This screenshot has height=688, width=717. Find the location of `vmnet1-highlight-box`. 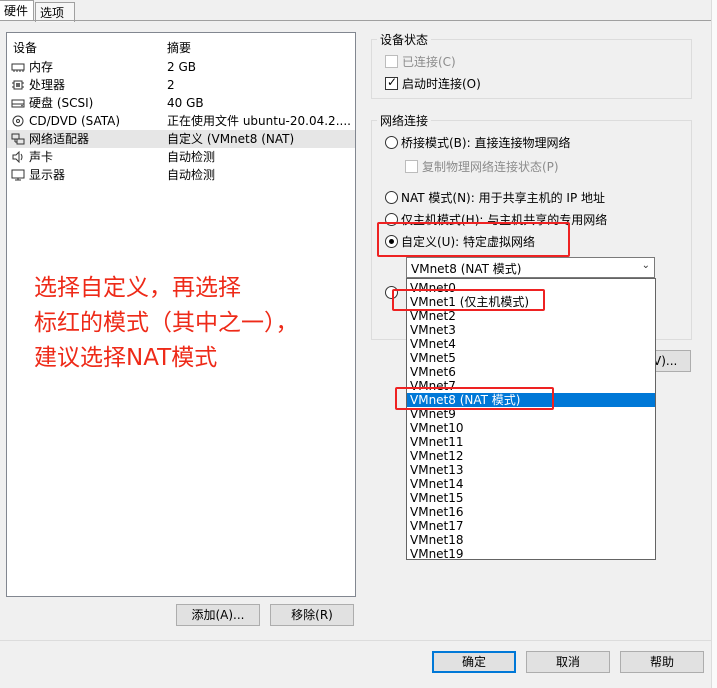

vmnet1-highlight-box is located at coordinates (468, 300).